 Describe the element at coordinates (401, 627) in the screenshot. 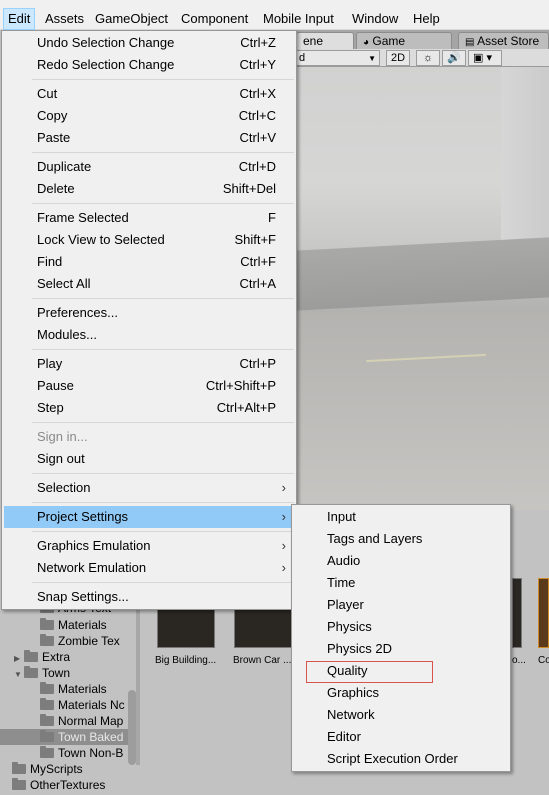

I see `submenu-item-physics: Physics` at that location.